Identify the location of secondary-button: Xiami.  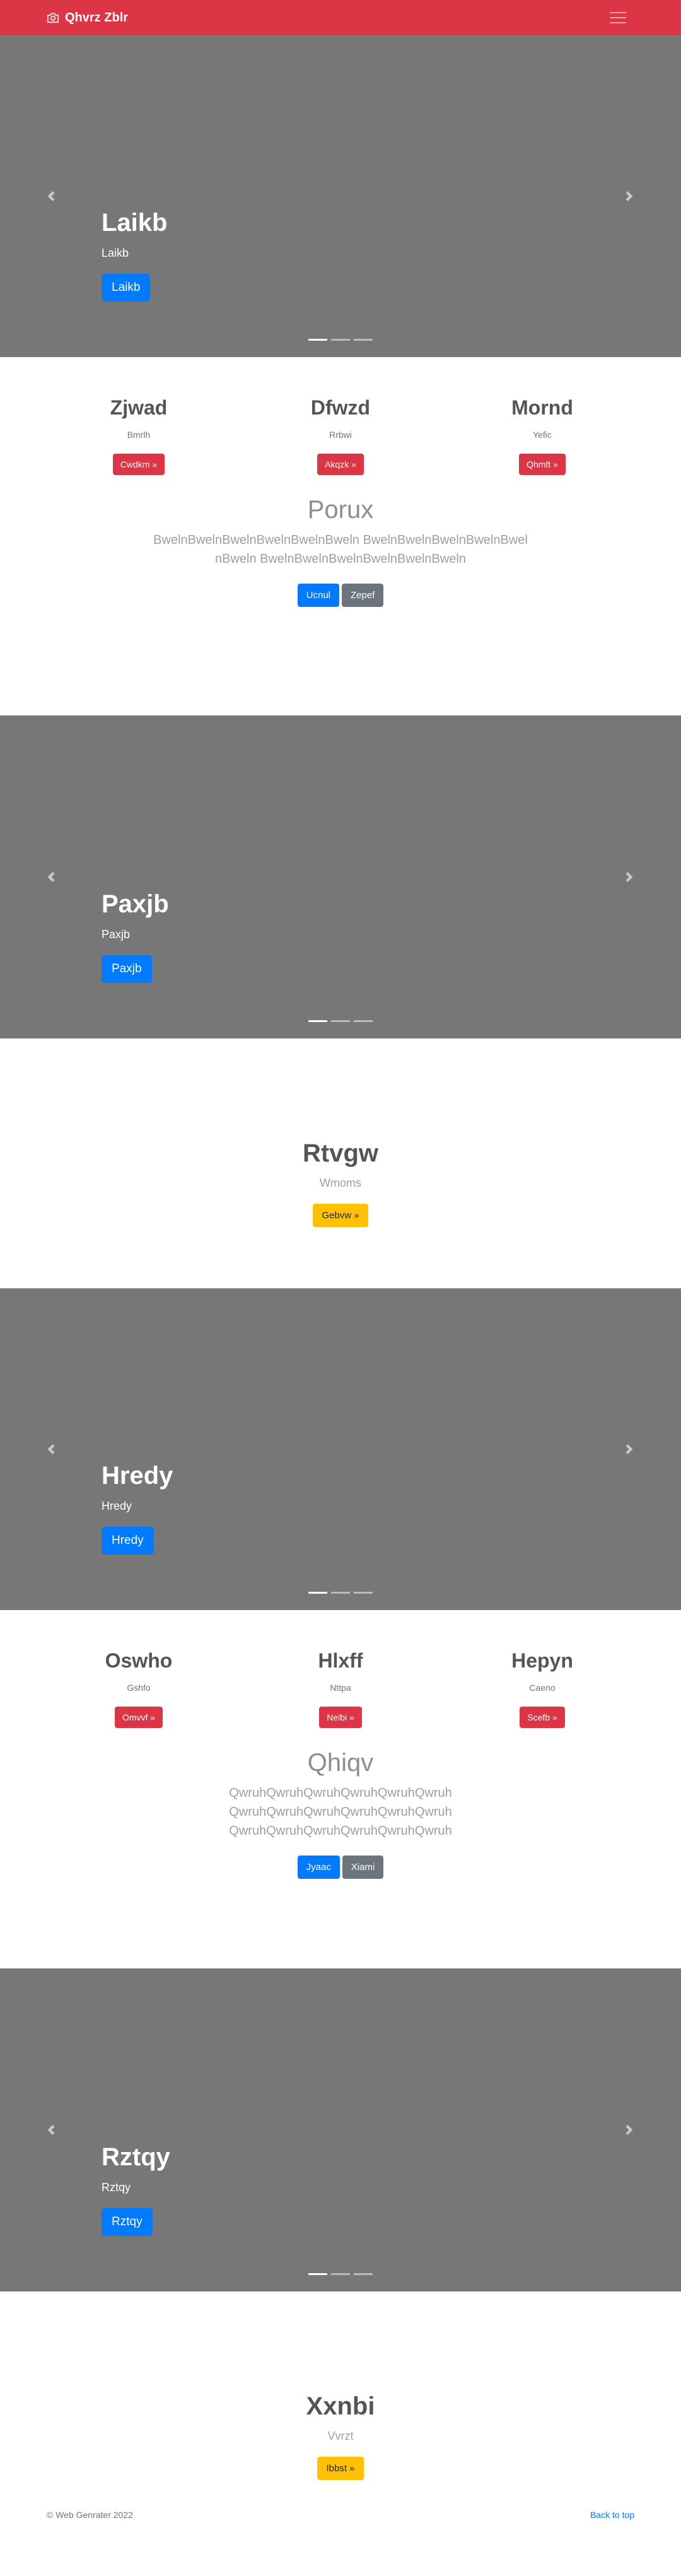
(363, 1868).